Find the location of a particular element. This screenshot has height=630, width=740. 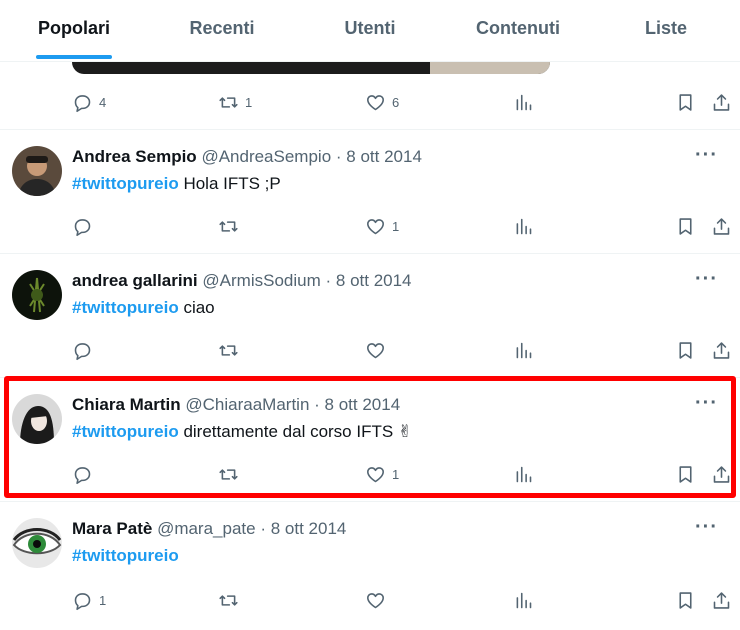

reply-button: 4 is located at coordinates (89, 102).